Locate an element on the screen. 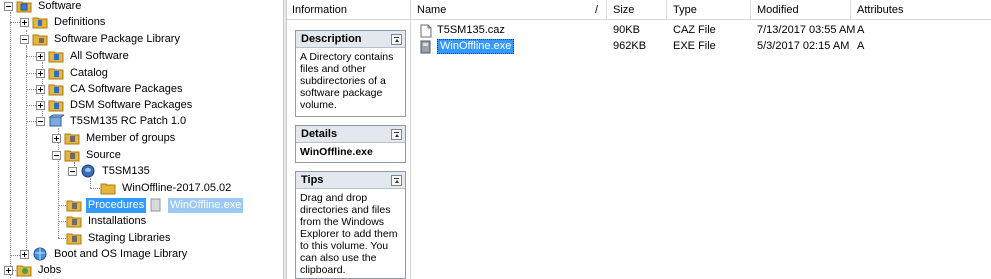 Image resolution: width=991 pixels, height=279 pixels. tree-item-staging-libraries: Staging Libraries is located at coordinates (119, 238).